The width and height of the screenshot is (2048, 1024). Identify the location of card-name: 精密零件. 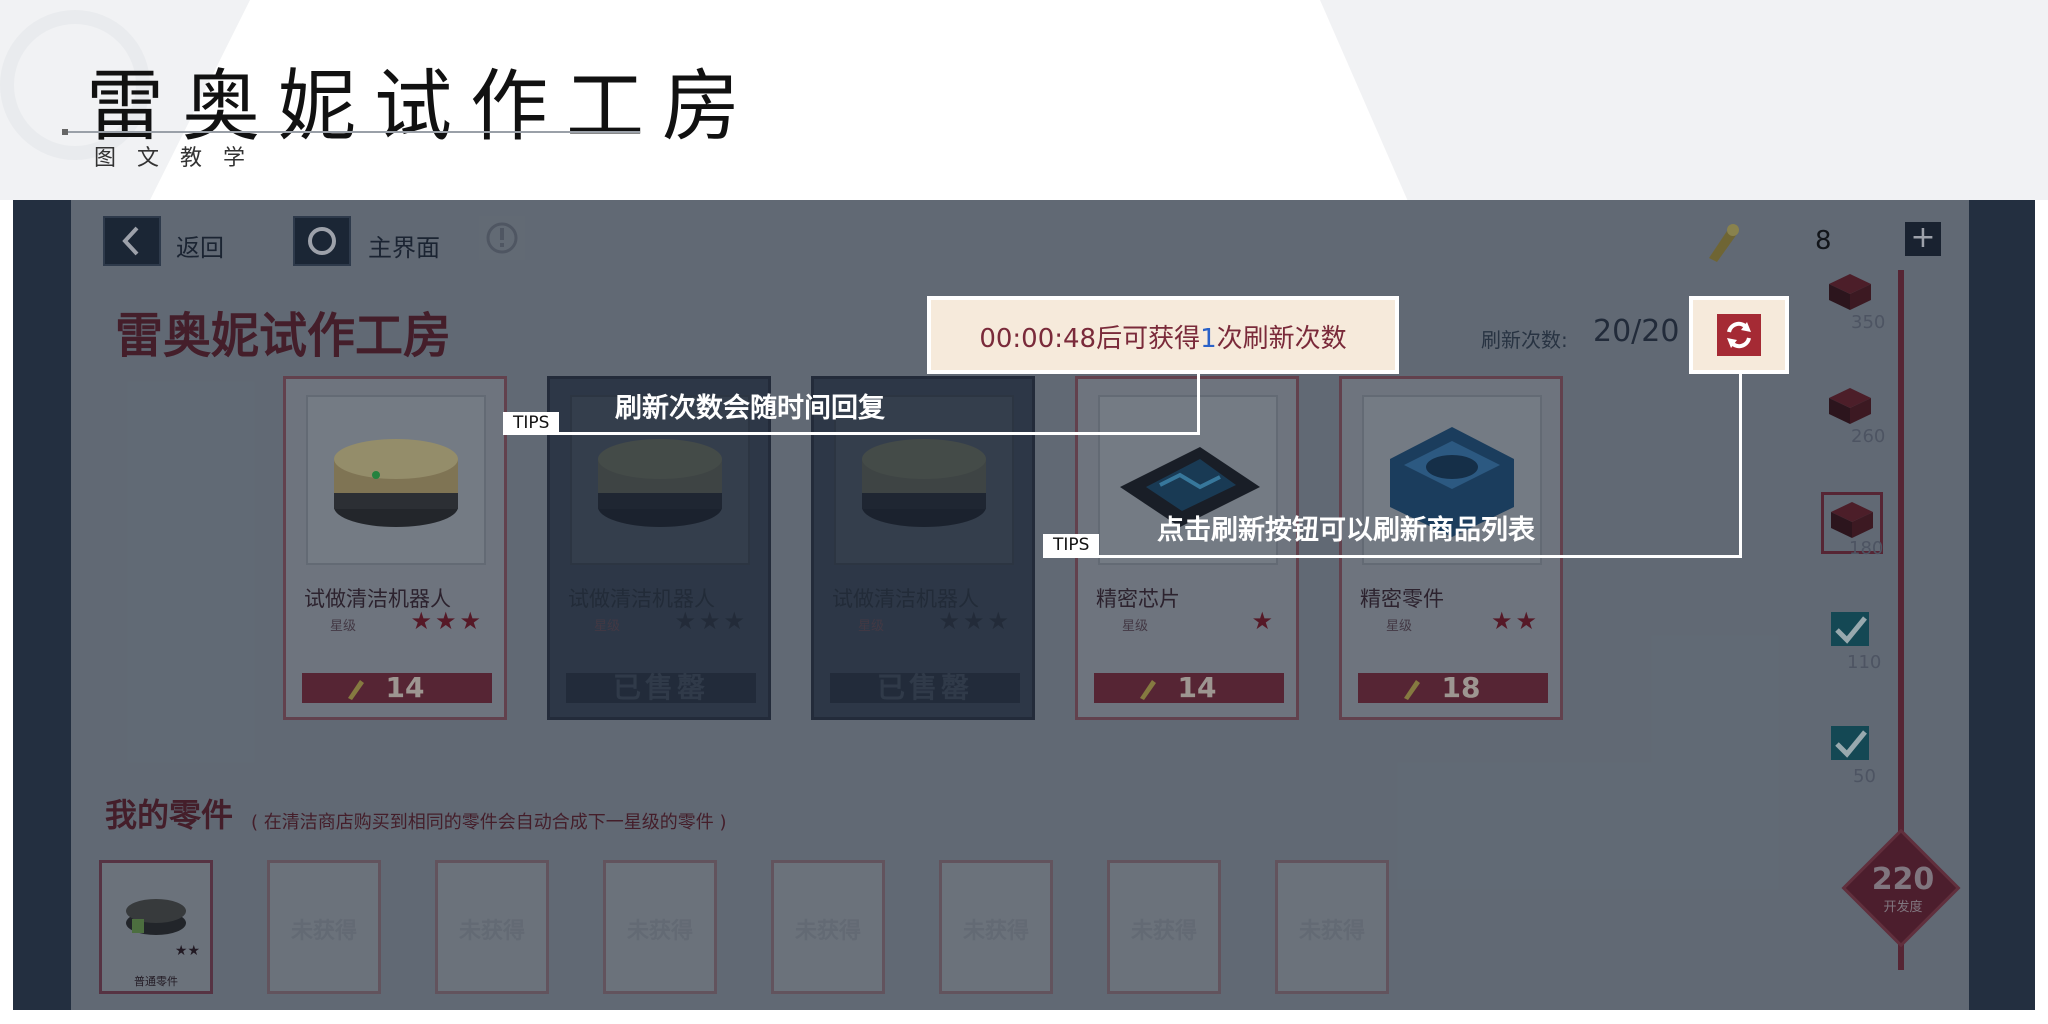
(1402, 599).